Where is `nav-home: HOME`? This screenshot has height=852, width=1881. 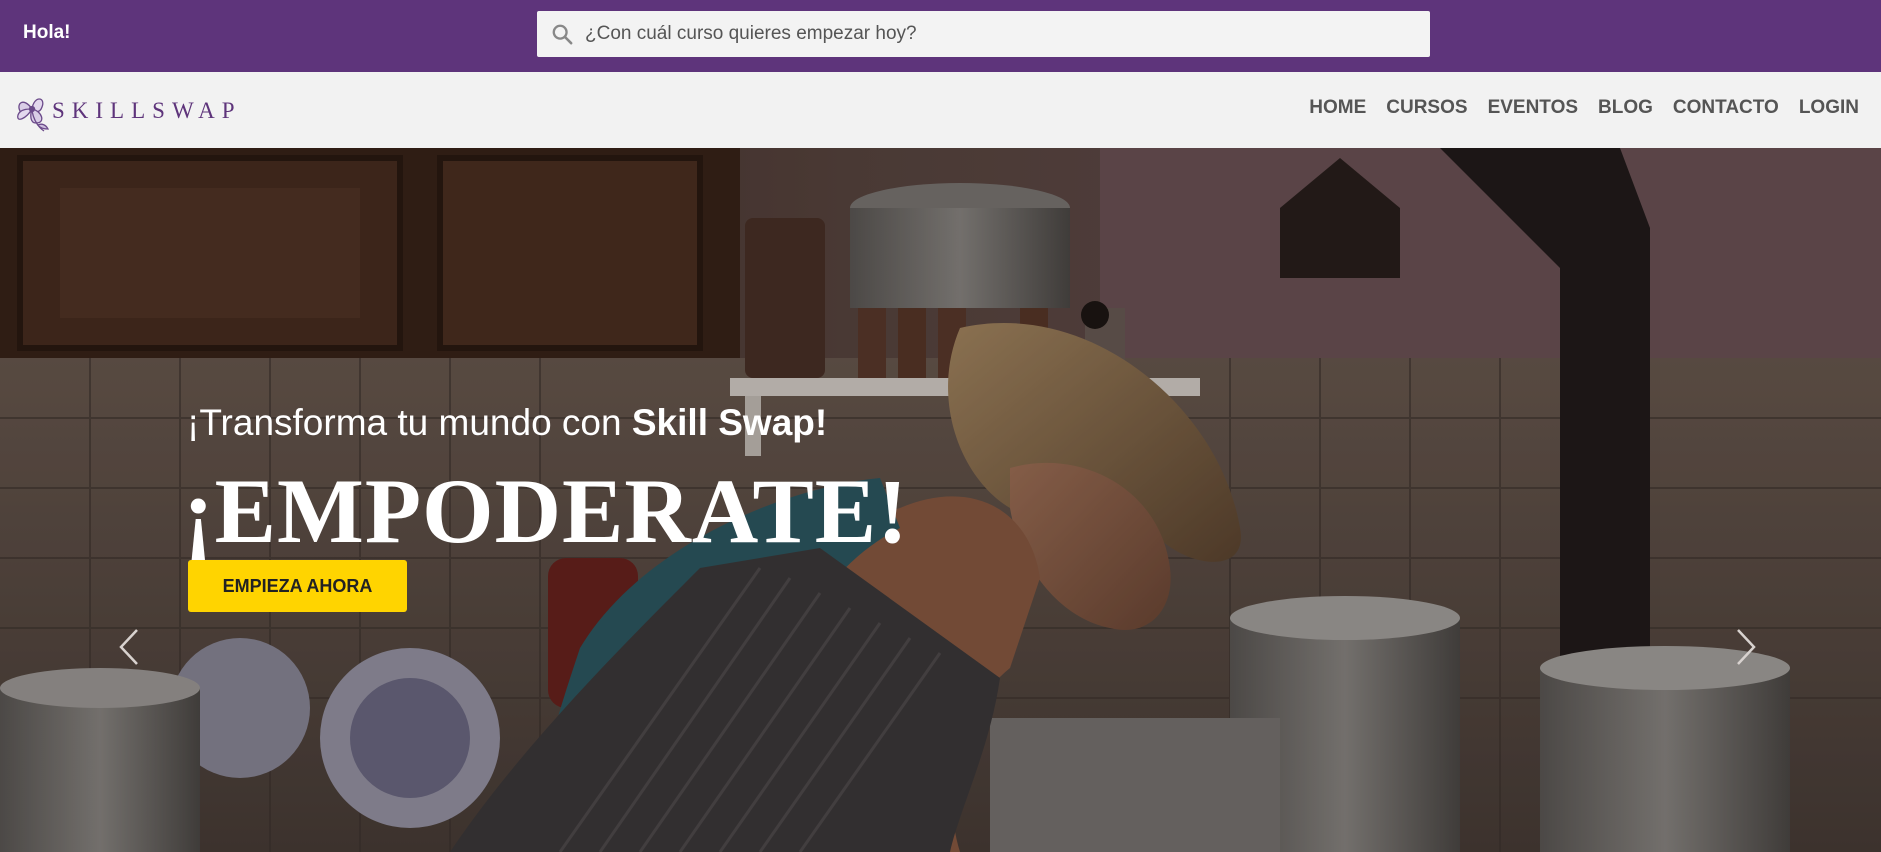 nav-home: HOME is located at coordinates (1337, 108).